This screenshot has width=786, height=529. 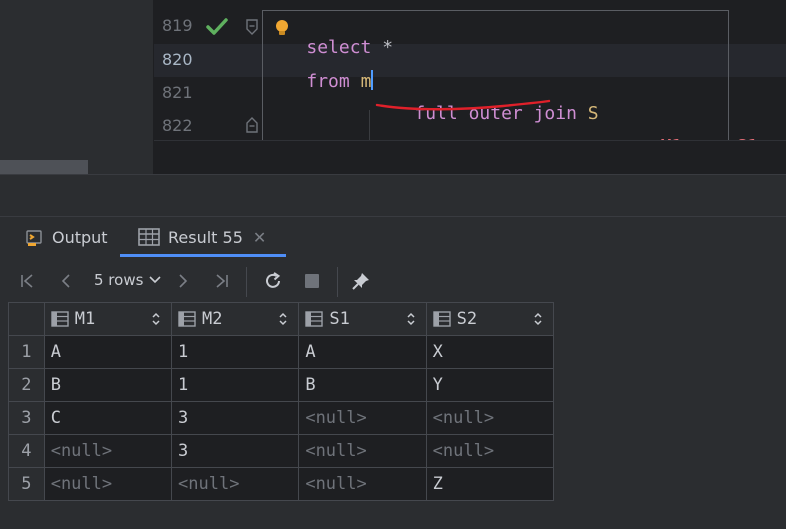 What do you see at coordinates (26, 451) in the screenshot?
I see `row-number: 4` at bounding box center [26, 451].